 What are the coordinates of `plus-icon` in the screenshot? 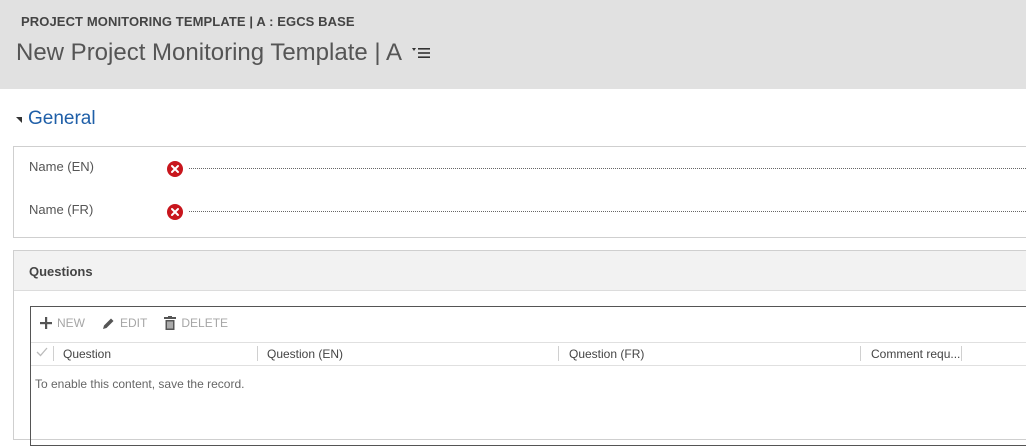 It's located at (46, 323).